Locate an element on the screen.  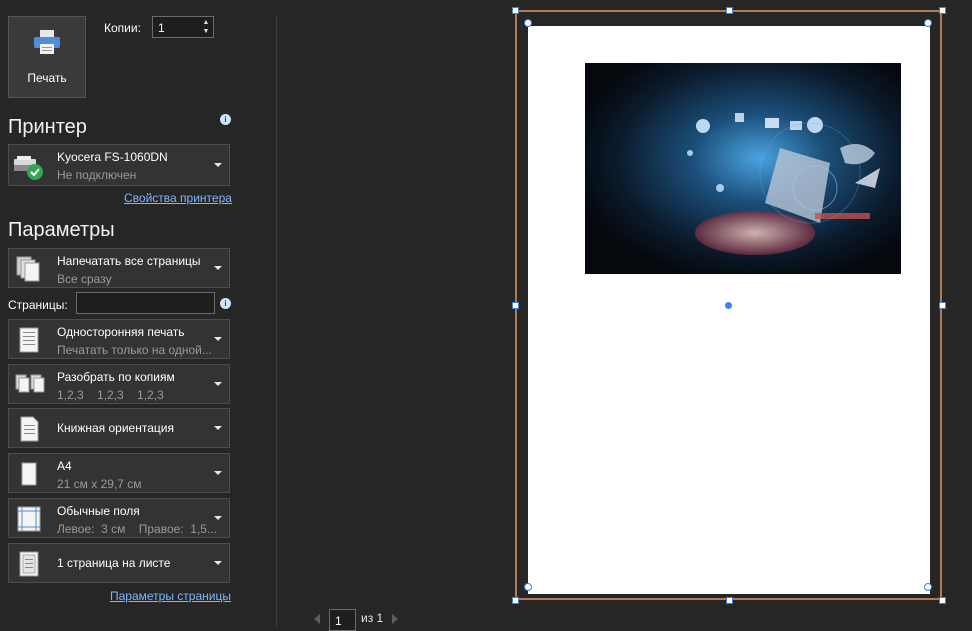
pages-per-sheet-dropdown: 1 страница на листе is located at coordinates (119, 563).